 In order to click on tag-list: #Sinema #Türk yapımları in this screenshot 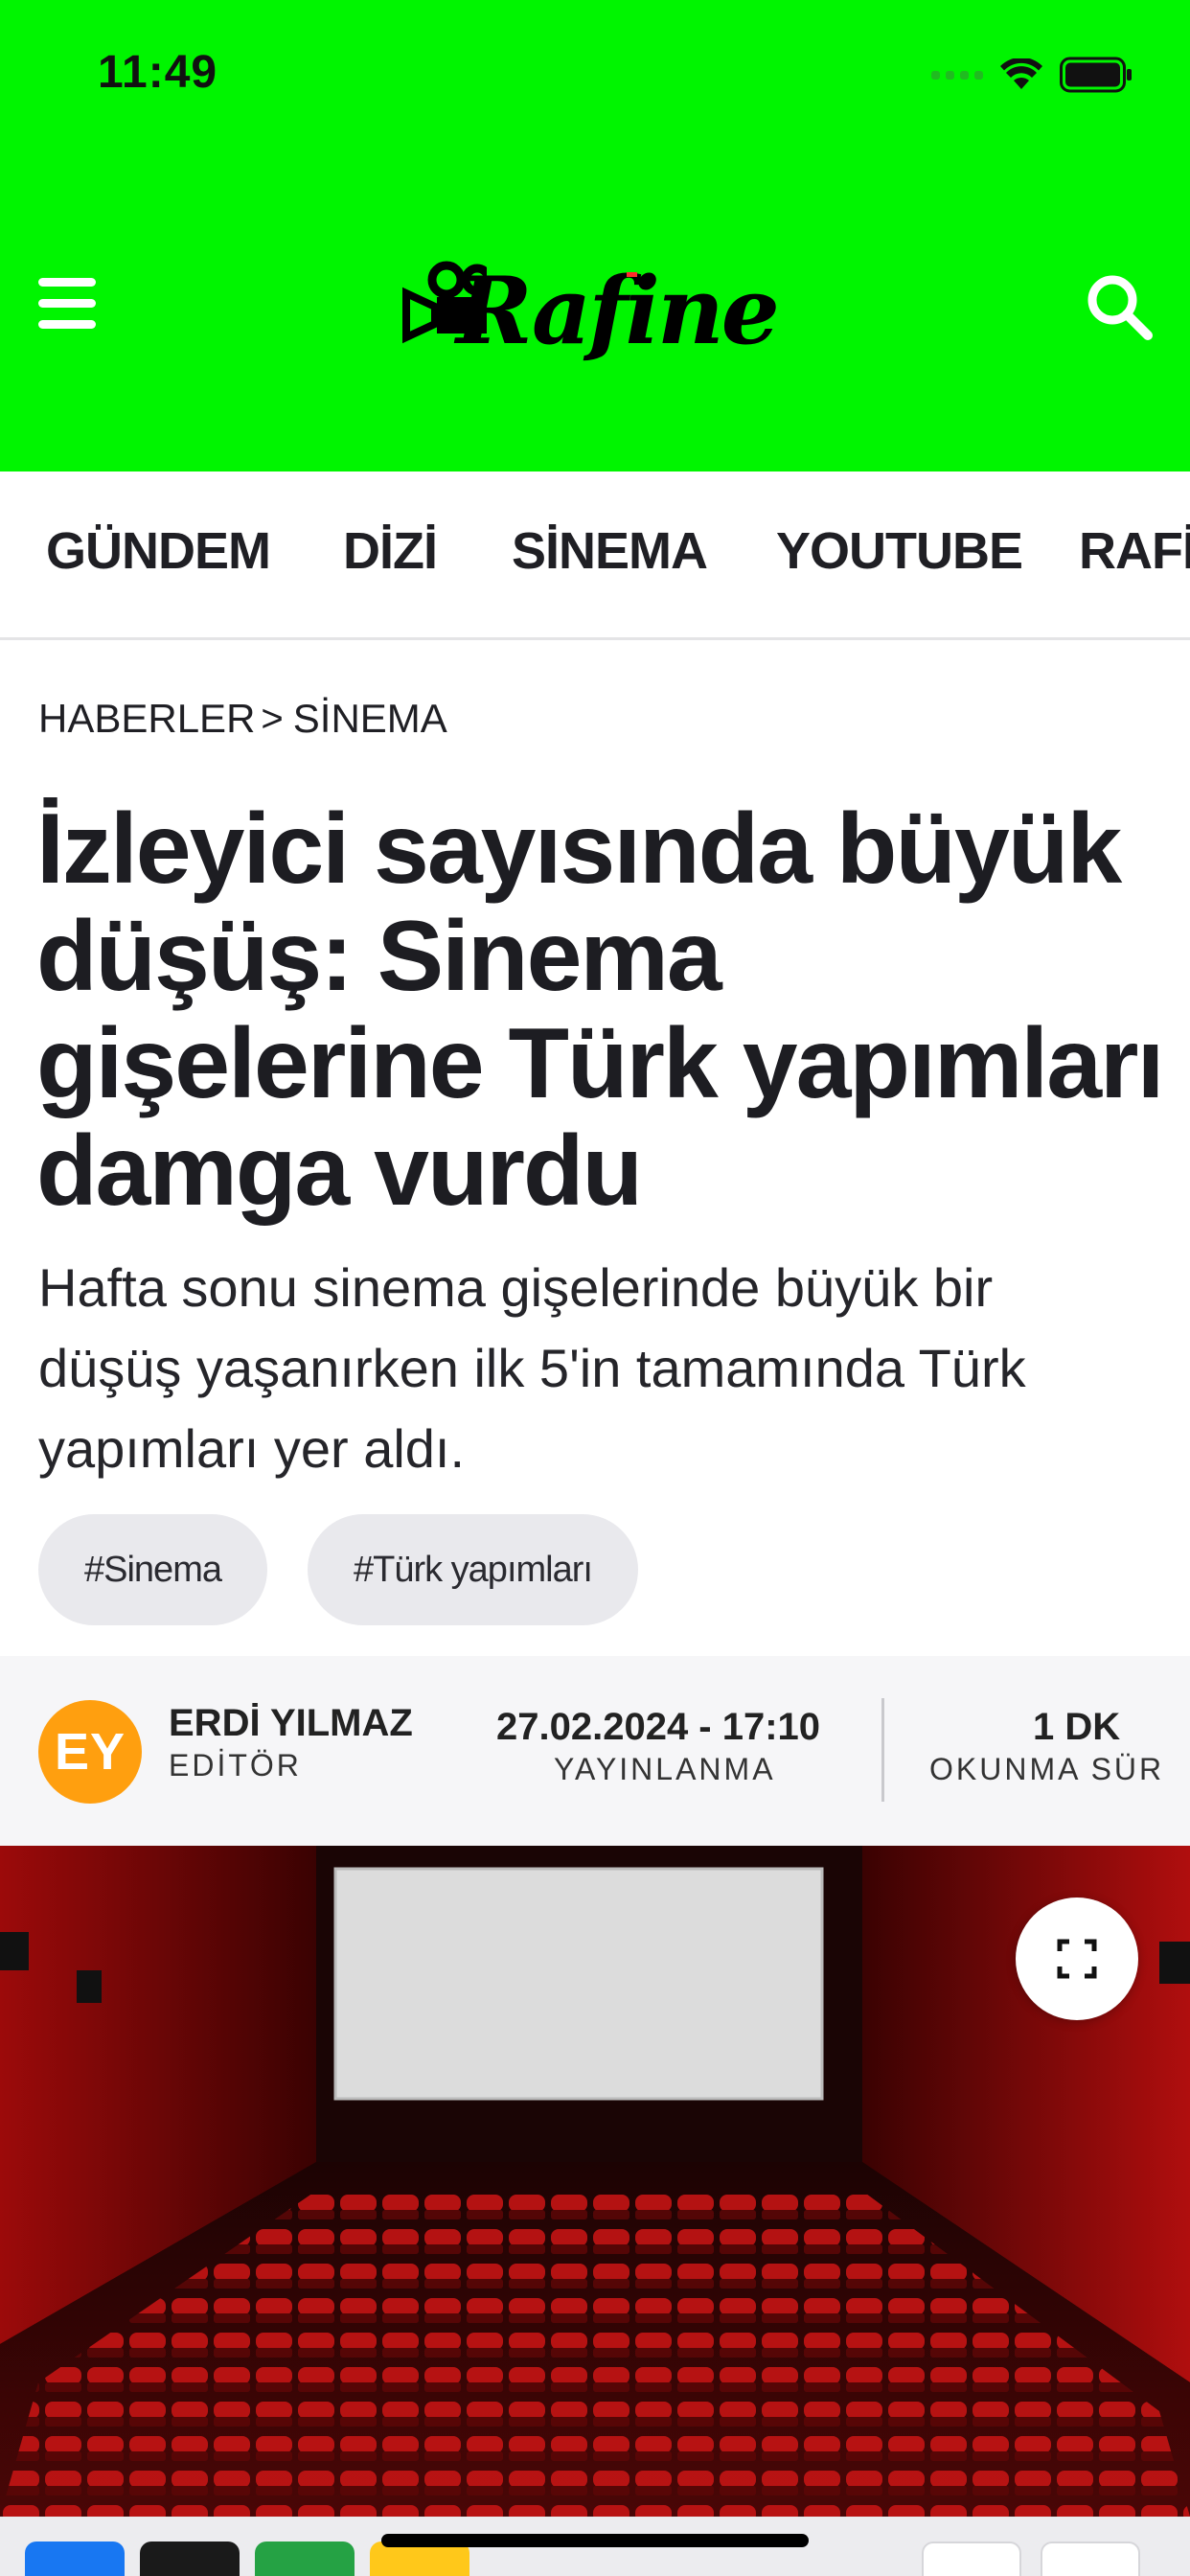, I will do `click(338, 1569)`.